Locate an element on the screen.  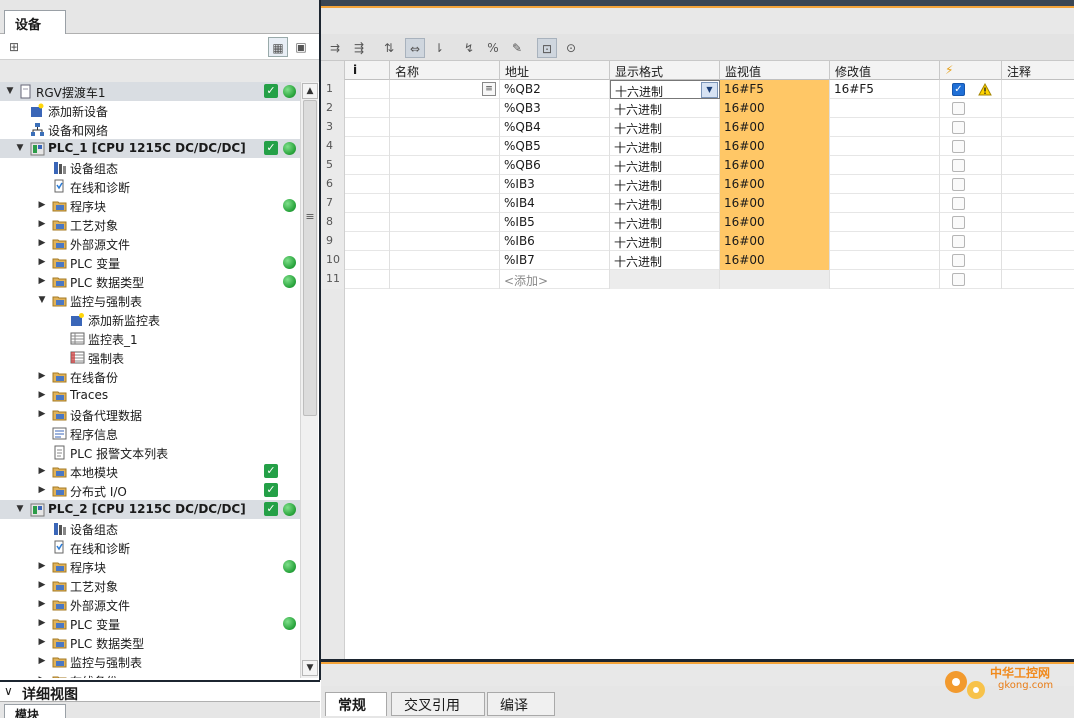
table-row: 1 ≡ %QB2 十六进制 ▼ 16#F5 16#F5 ✓ is located at coordinates (697, 89).